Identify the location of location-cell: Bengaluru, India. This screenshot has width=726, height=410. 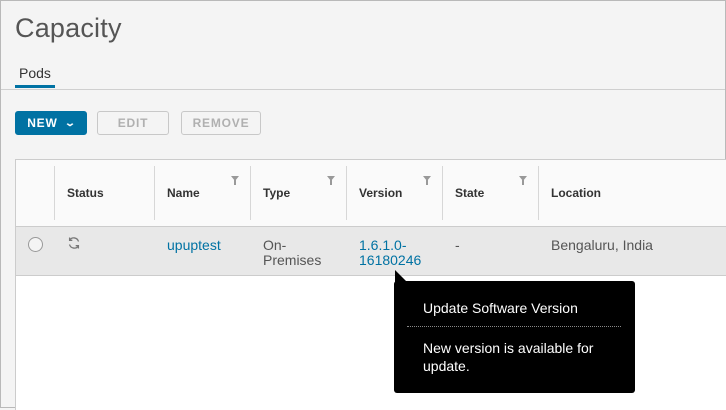
(602, 245).